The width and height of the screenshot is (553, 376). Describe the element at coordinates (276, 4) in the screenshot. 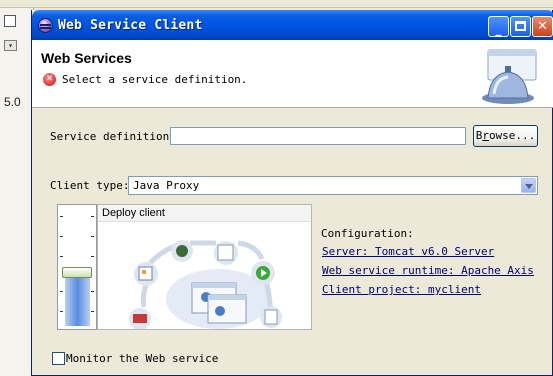

I see `ide-toolbar` at that location.